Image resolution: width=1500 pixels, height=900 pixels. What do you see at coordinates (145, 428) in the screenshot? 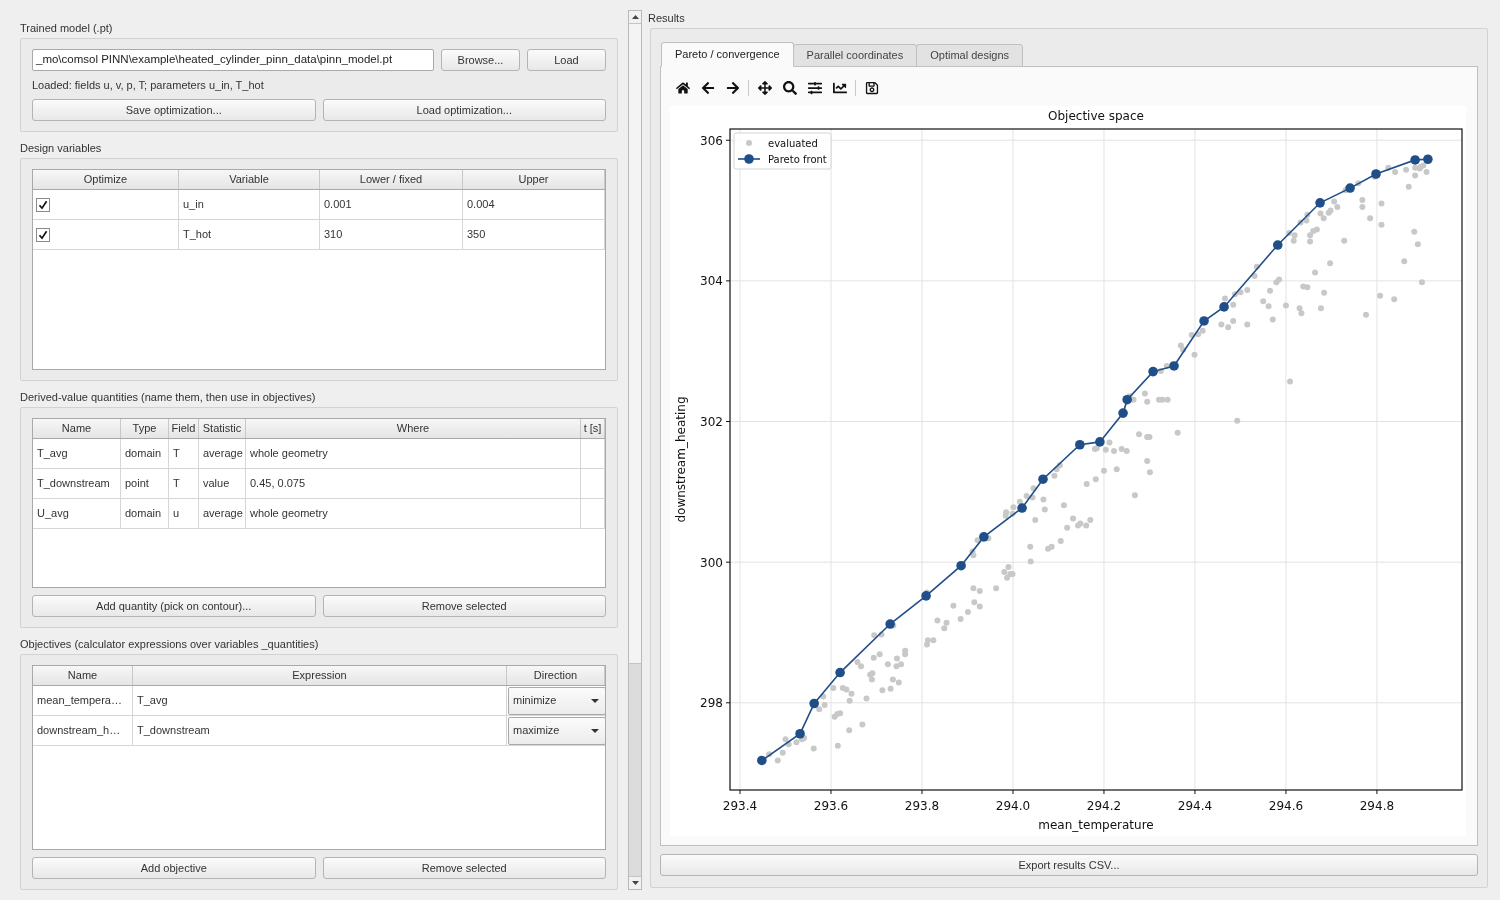
I see `column-header: Type` at bounding box center [145, 428].